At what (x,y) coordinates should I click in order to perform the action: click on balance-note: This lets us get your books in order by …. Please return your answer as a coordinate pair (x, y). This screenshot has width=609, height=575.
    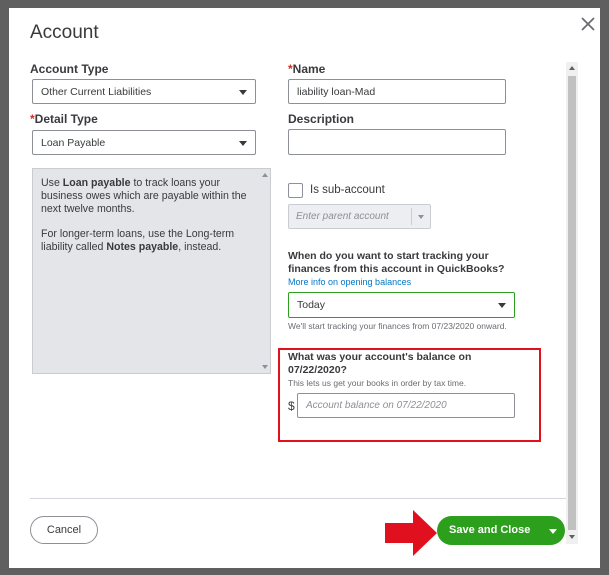
    Looking at the image, I should click on (377, 383).